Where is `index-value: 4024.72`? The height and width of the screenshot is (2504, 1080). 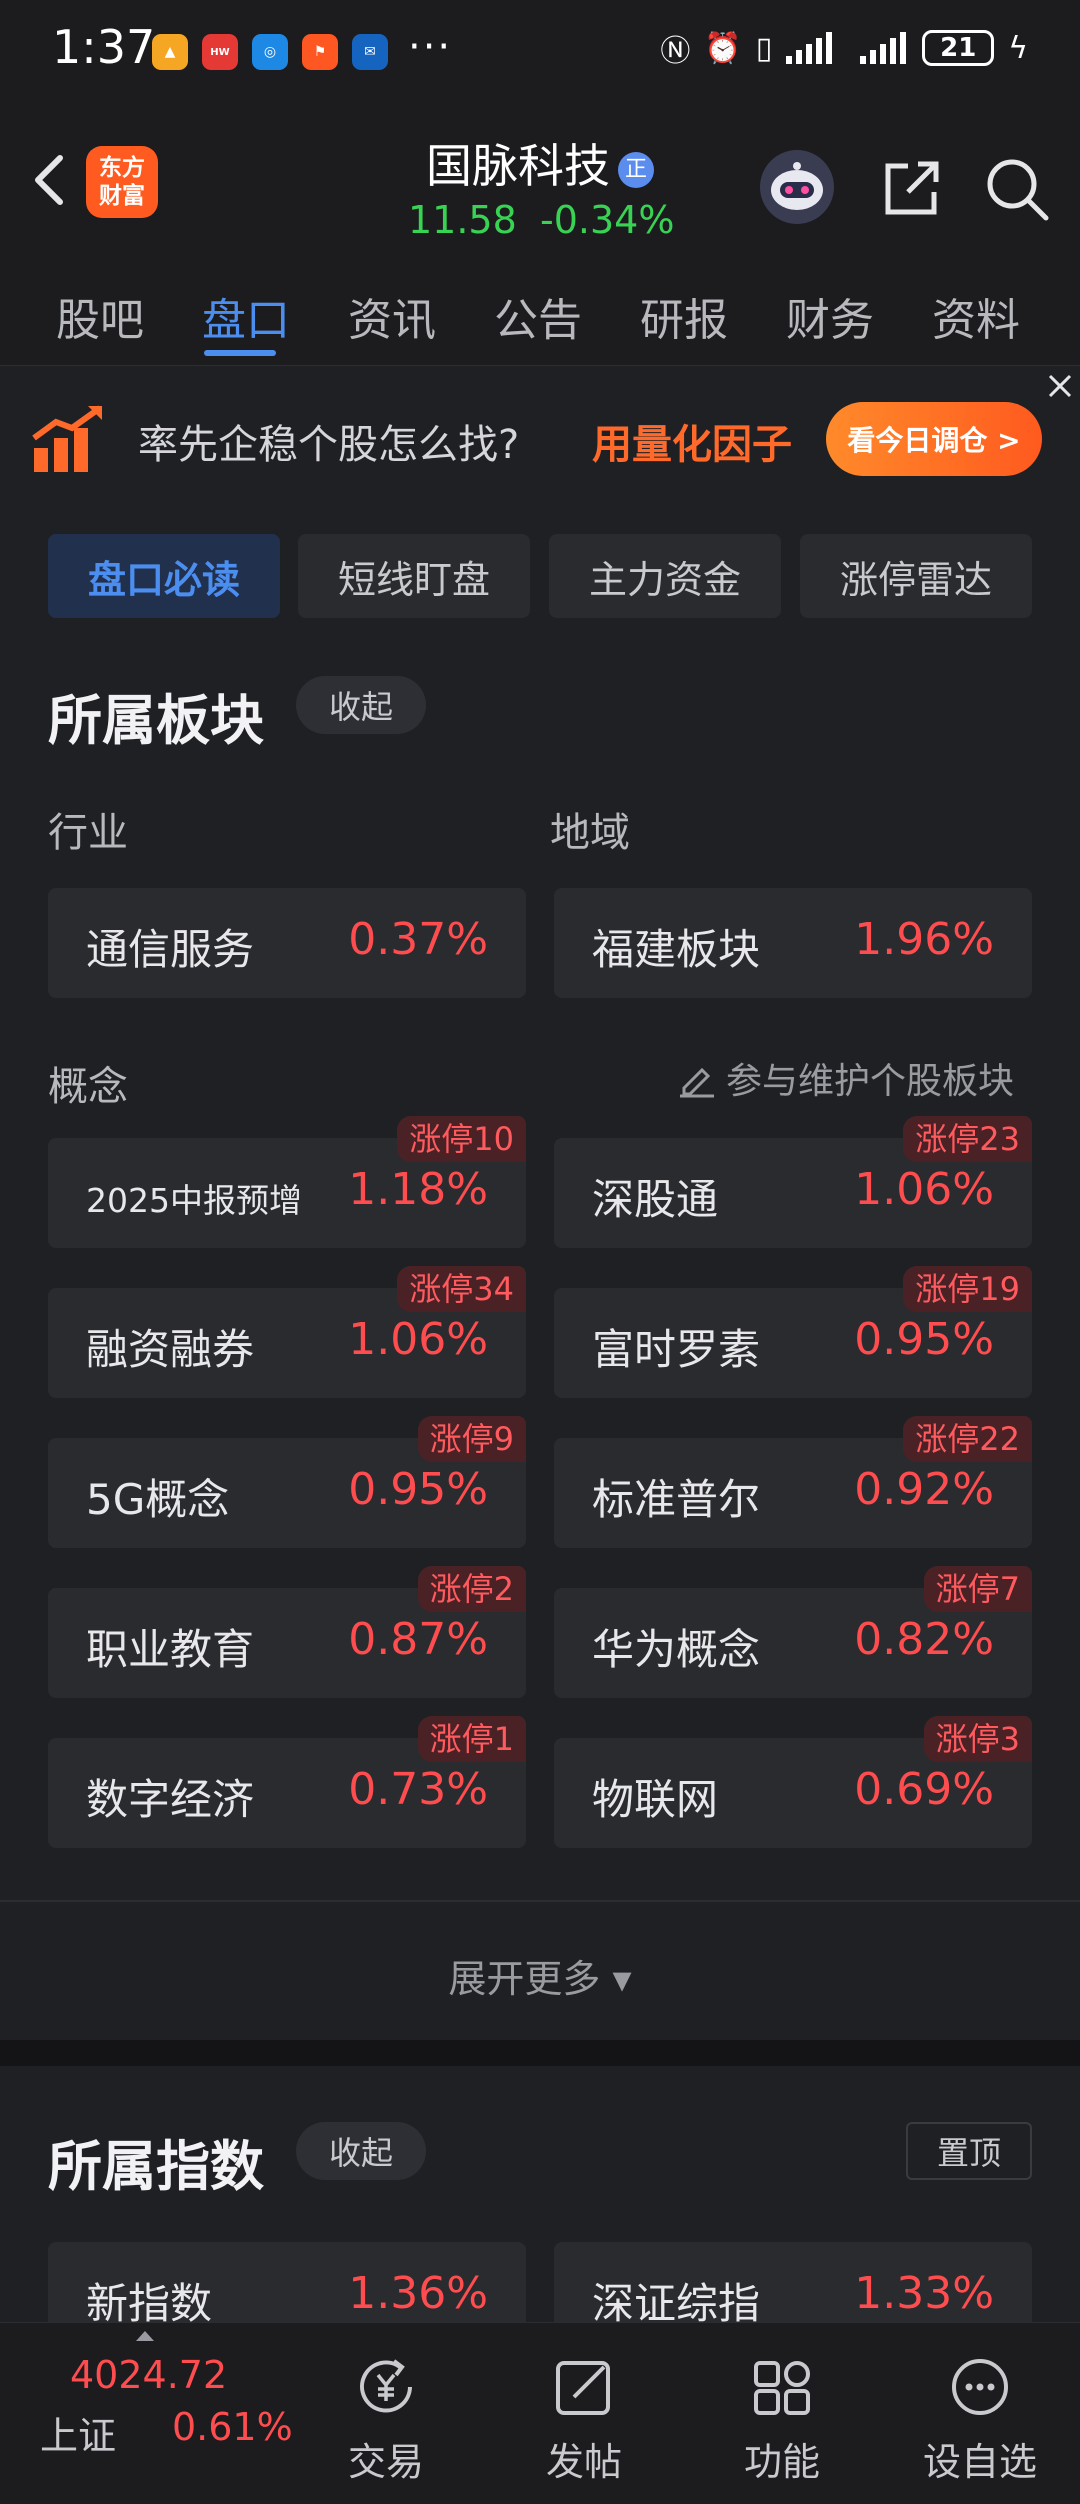
index-value: 4024.72 is located at coordinates (148, 2375).